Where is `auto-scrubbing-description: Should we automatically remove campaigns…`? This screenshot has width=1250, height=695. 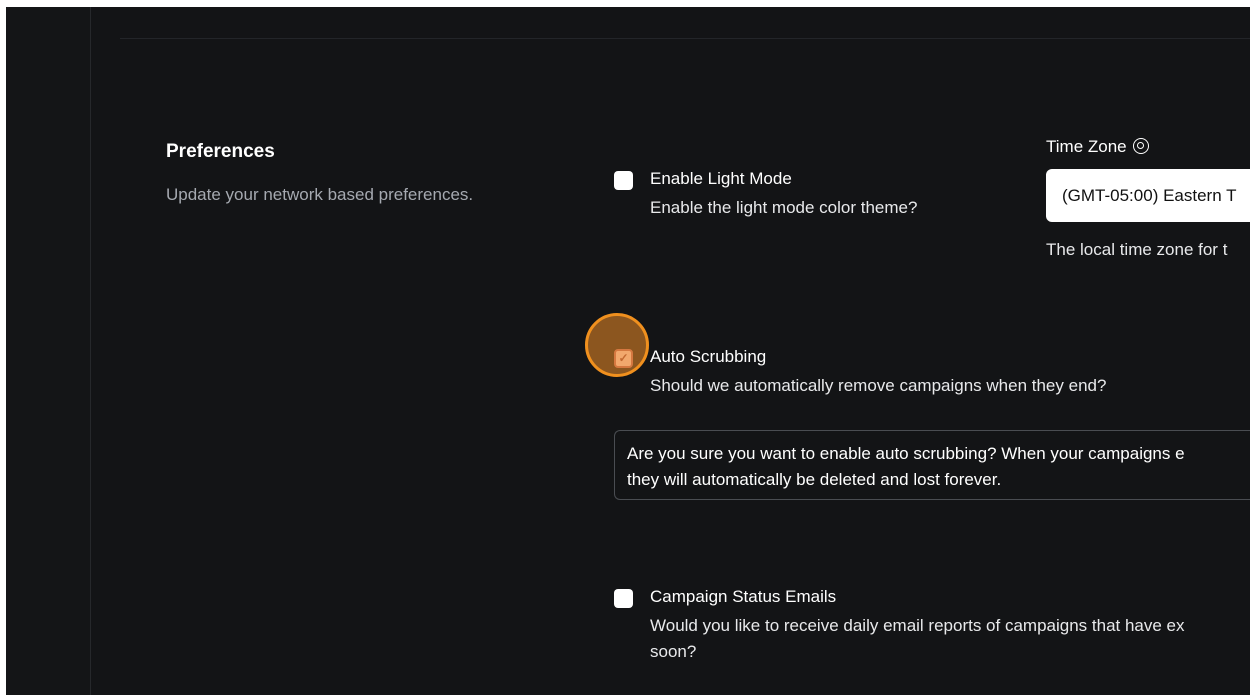
auto-scrubbing-description: Should we automatically remove campaigns… is located at coordinates (878, 385).